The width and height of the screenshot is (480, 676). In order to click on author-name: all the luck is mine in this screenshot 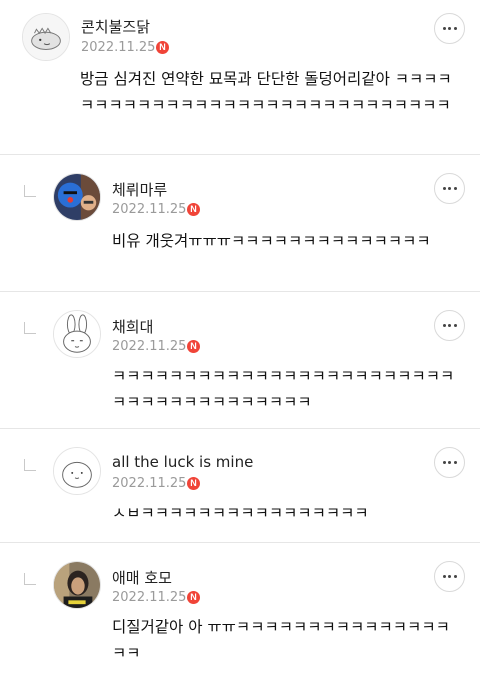, I will do `click(182, 462)`.